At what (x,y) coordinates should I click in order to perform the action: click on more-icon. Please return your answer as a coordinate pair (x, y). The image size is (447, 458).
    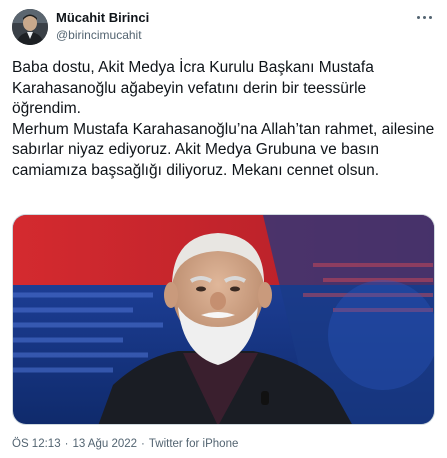
    Looking at the image, I should click on (424, 17).